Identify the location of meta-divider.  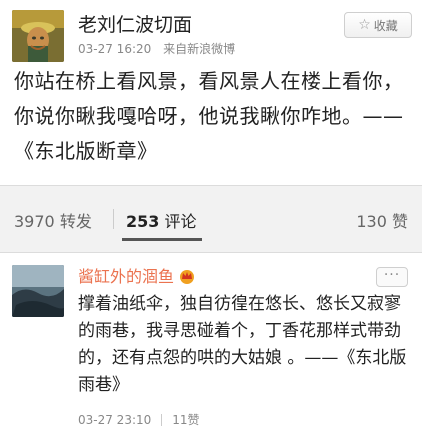
(162, 420).